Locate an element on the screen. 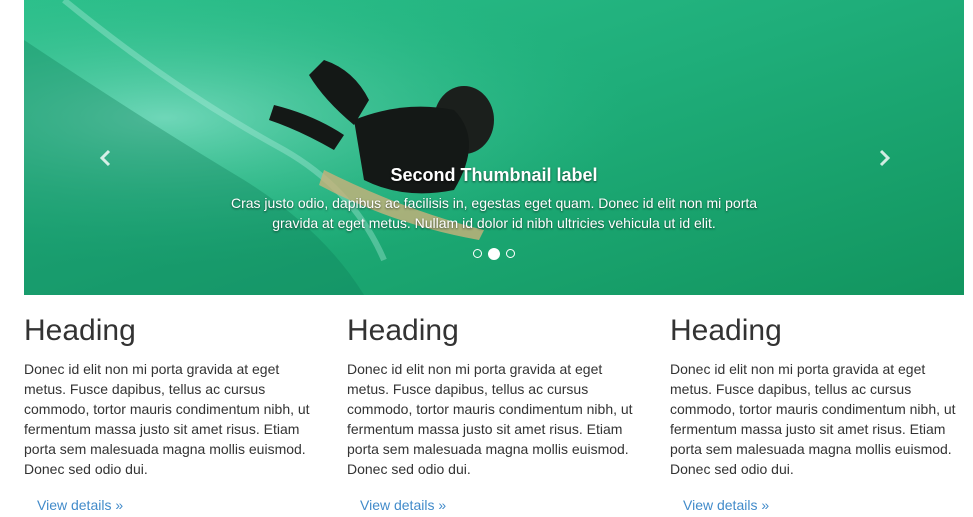 This screenshot has height=517, width=973. carousel-indicators is located at coordinates (494, 254).